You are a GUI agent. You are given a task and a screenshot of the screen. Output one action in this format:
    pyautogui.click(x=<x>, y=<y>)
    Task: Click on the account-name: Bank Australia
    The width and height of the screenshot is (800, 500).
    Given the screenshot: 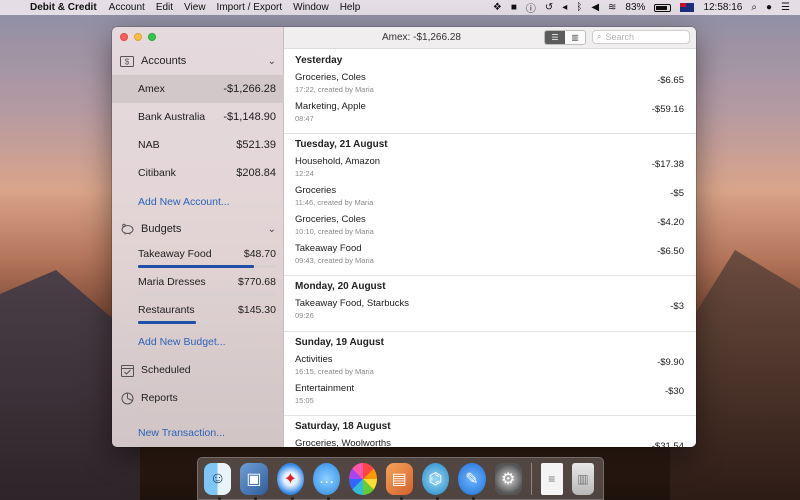 What is the action you would take?
    pyautogui.click(x=172, y=117)
    